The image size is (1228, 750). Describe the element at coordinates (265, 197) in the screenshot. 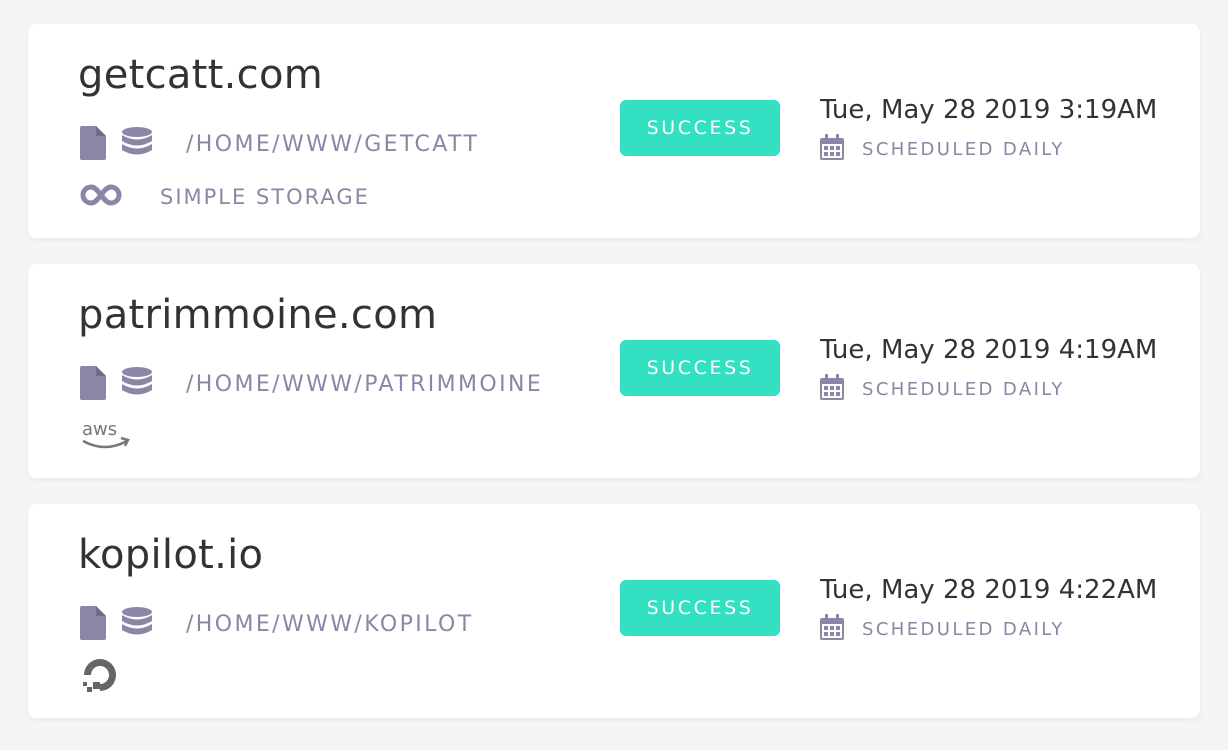

I see `provider-label: SIMPLE STORAGE` at that location.